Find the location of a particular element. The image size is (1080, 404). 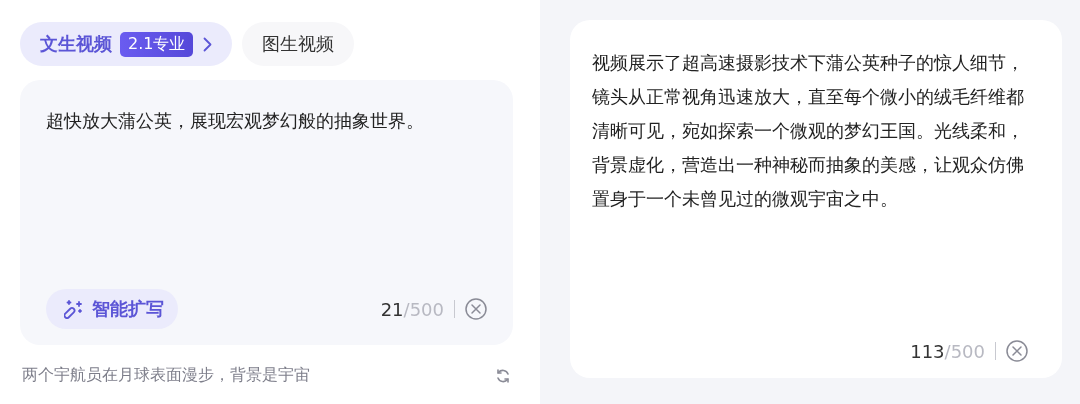

magic-wand-icon is located at coordinates (74, 309).